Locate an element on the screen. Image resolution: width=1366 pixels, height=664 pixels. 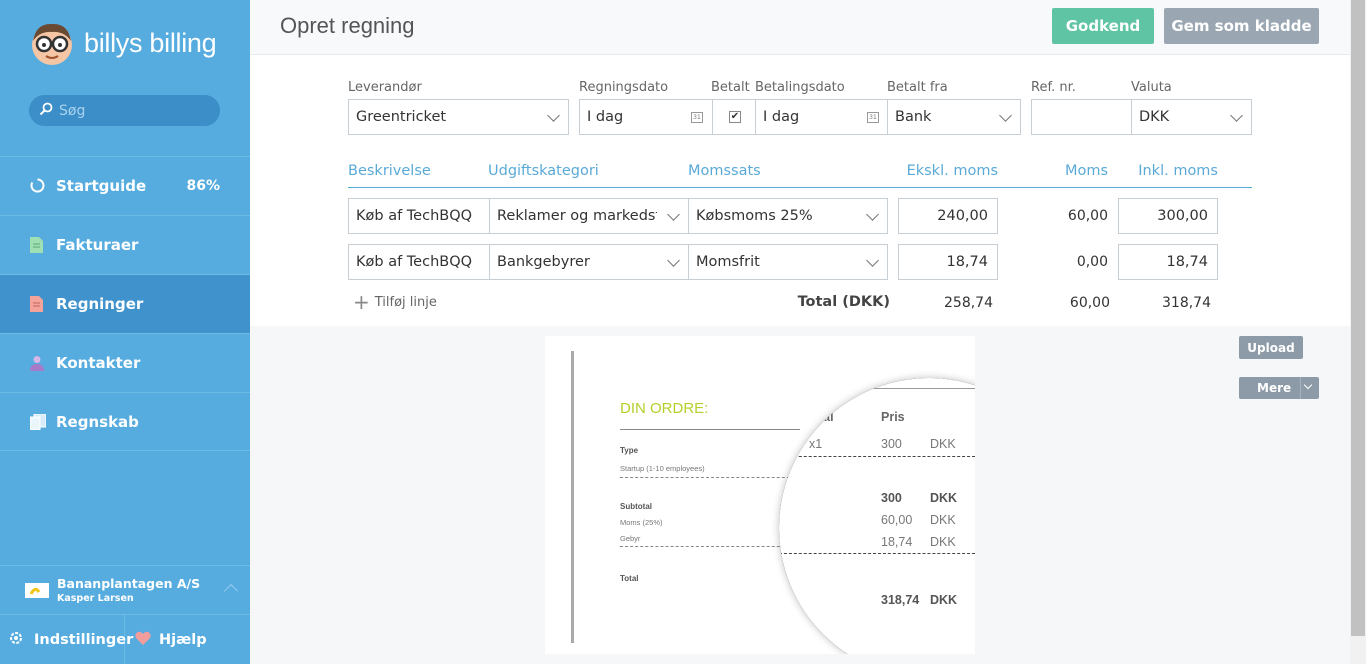
col-header-vat: Moms is located at coordinates (1086, 171).